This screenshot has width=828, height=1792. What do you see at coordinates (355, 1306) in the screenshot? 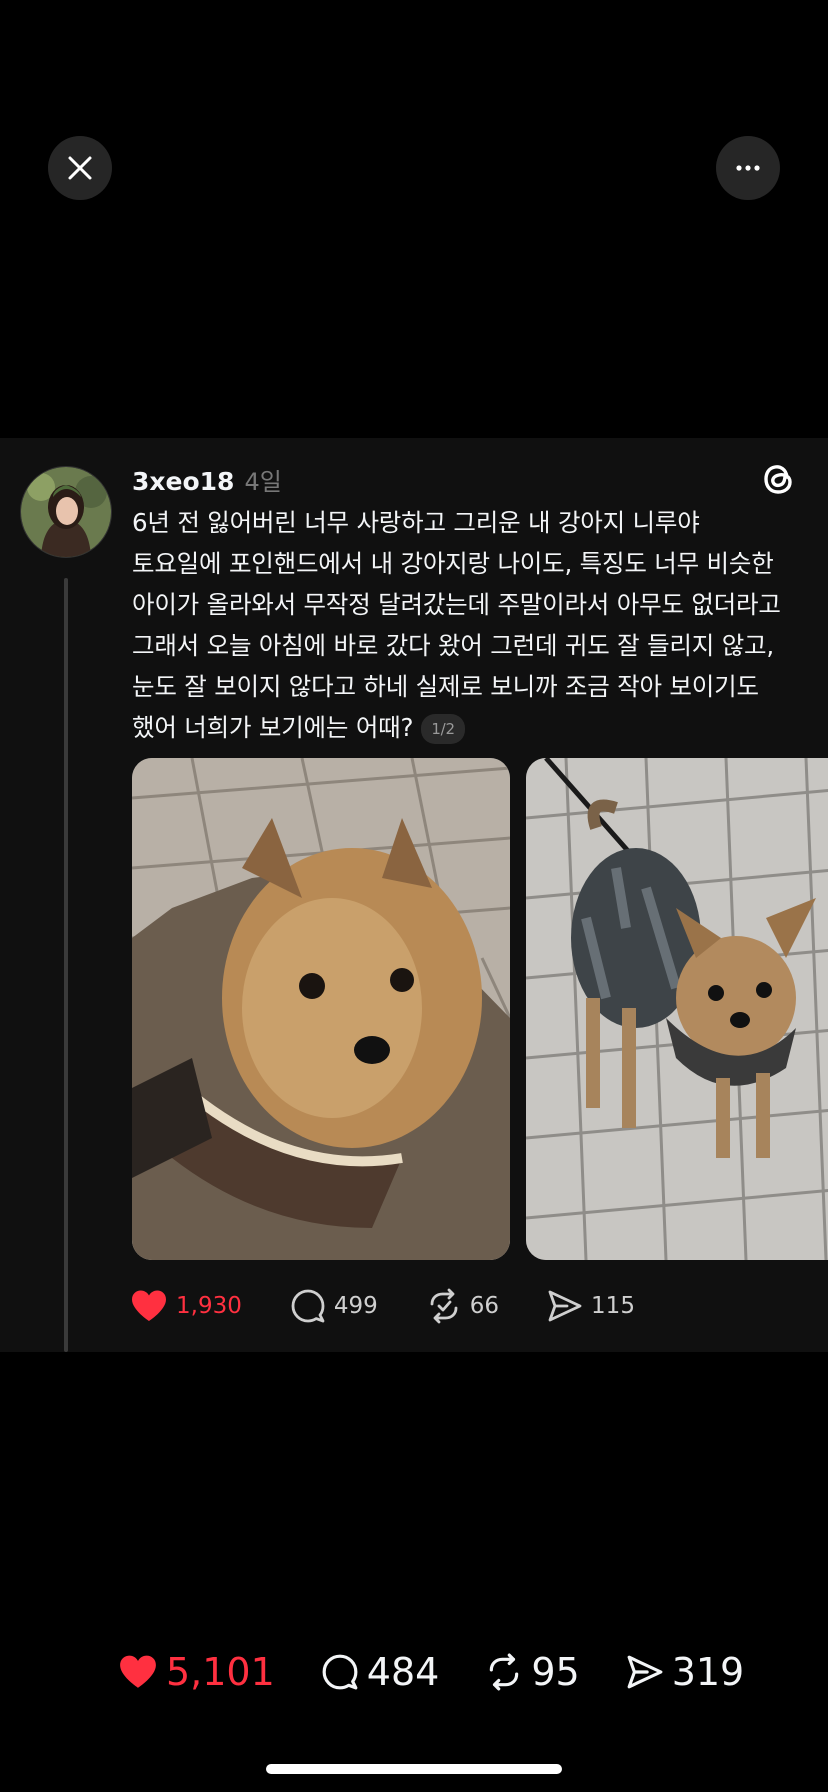
I see `comment-count: 499` at bounding box center [355, 1306].